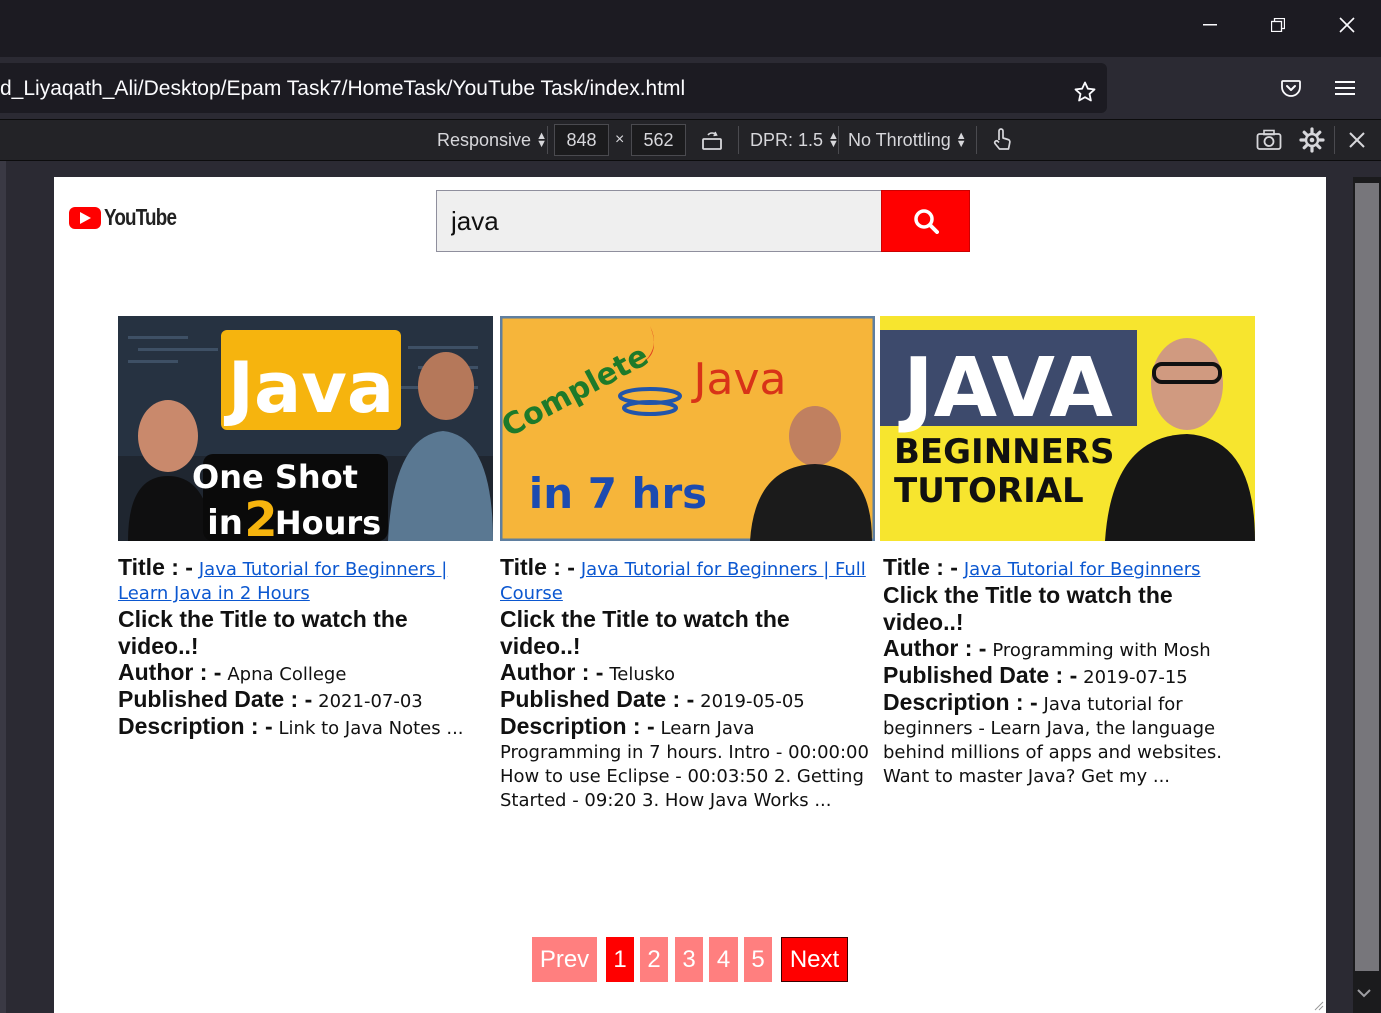  I want to click on video-thumbnail: JAVA BEGINNERS TUTORIAL, so click(1067, 428).